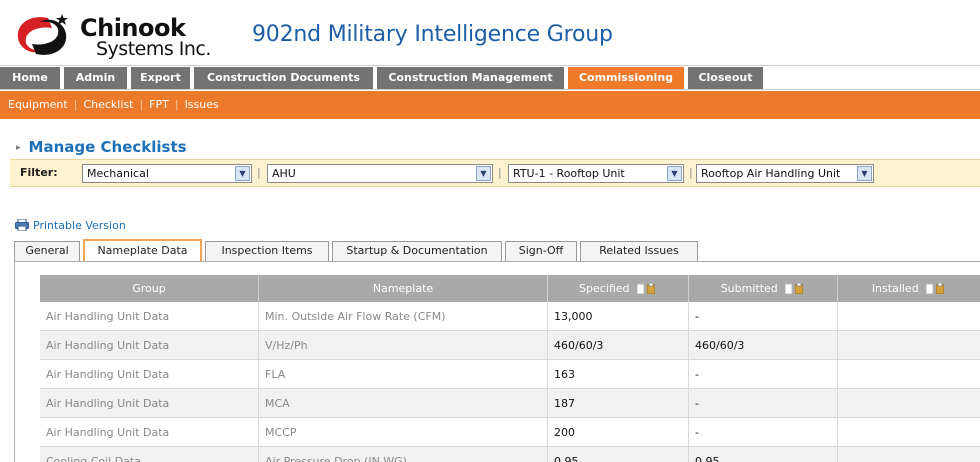 The width and height of the screenshot is (980, 462). What do you see at coordinates (22, 225) in the screenshot?
I see `printer-icon` at bounding box center [22, 225].